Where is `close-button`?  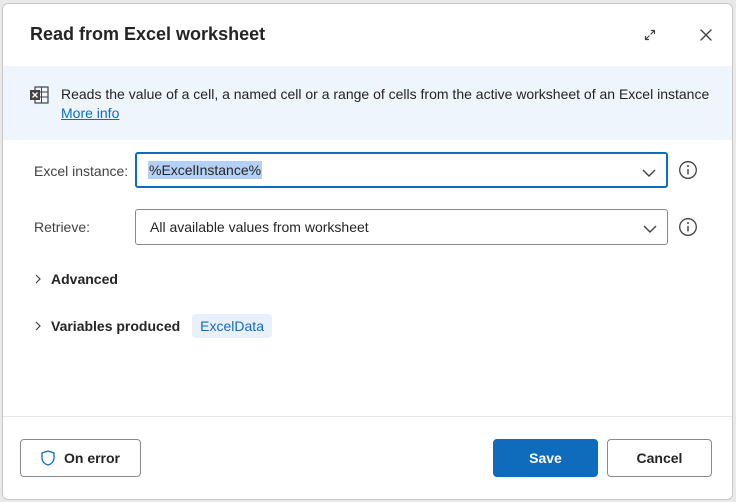
close-button is located at coordinates (706, 35).